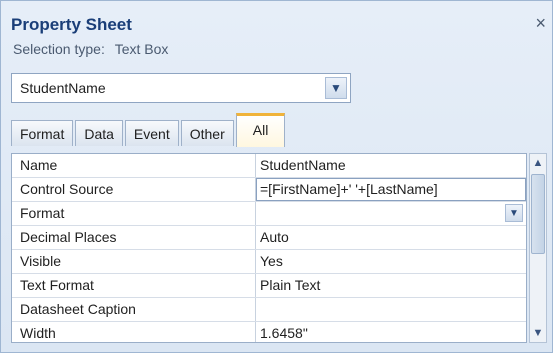 Image resolution: width=553 pixels, height=353 pixels. Describe the element at coordinates (134, 332) in the screenshot. I see `property-name: Width` at that location.